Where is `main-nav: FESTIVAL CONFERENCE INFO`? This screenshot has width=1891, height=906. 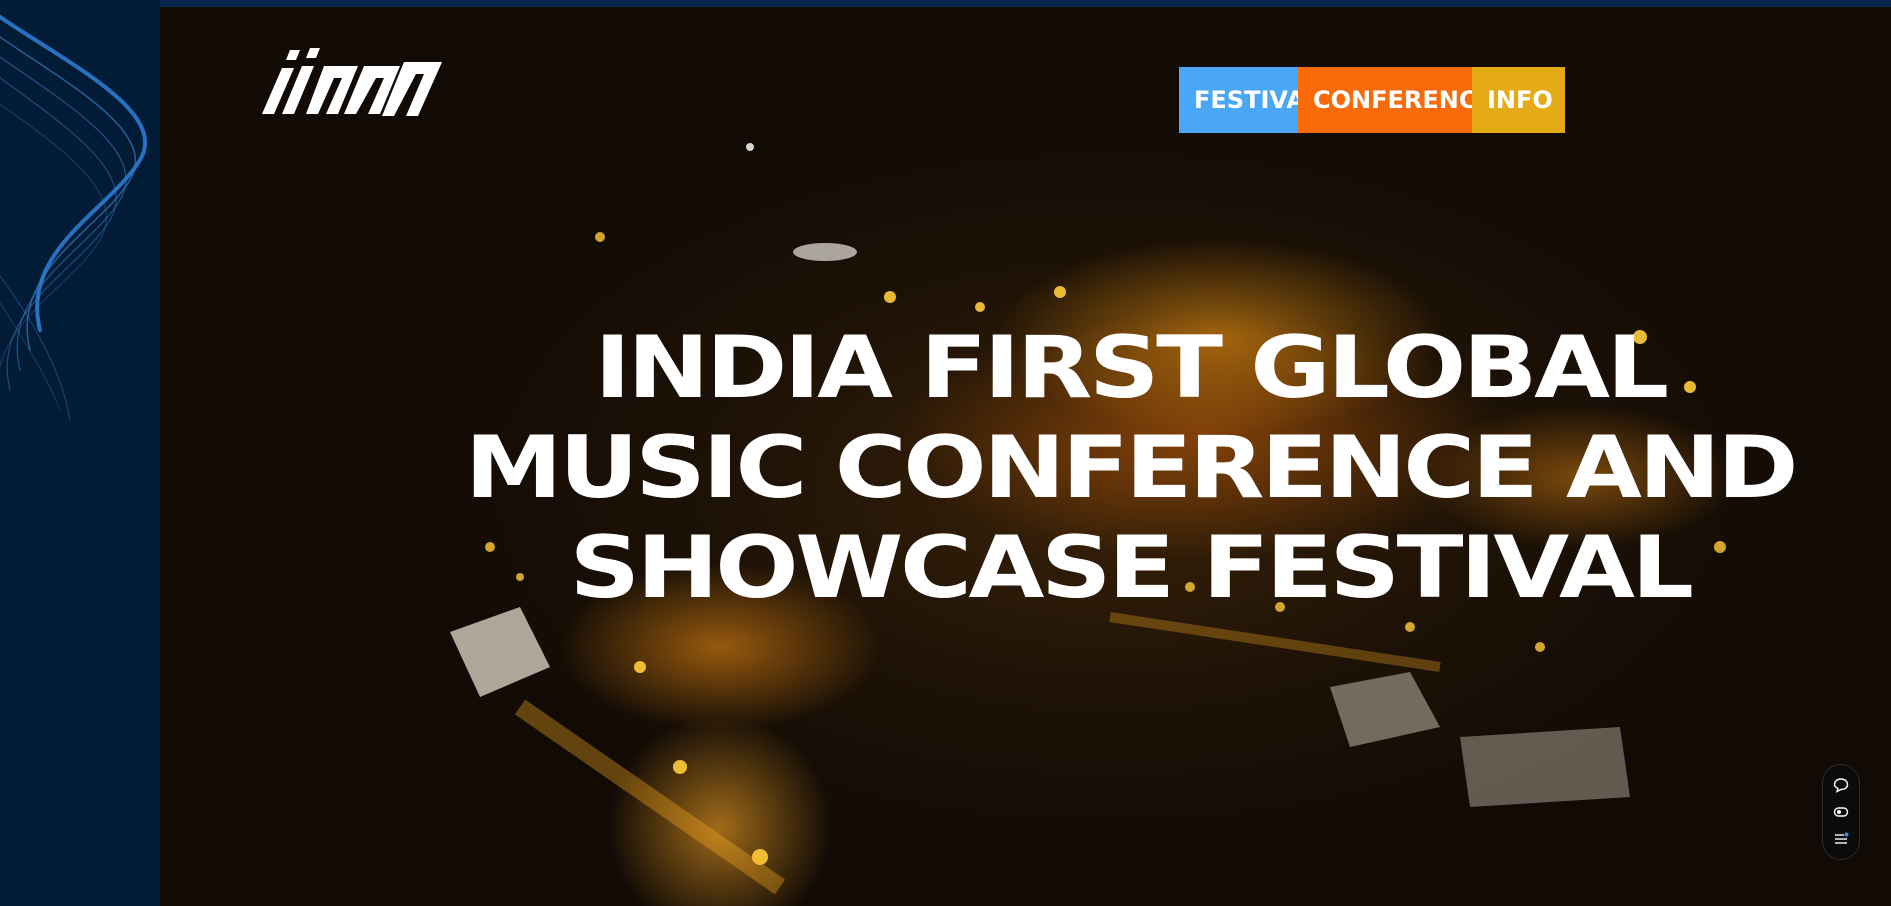 main-nav: FESTIVAL CONFERENCE INFO is located at coordinates (1372, 100).